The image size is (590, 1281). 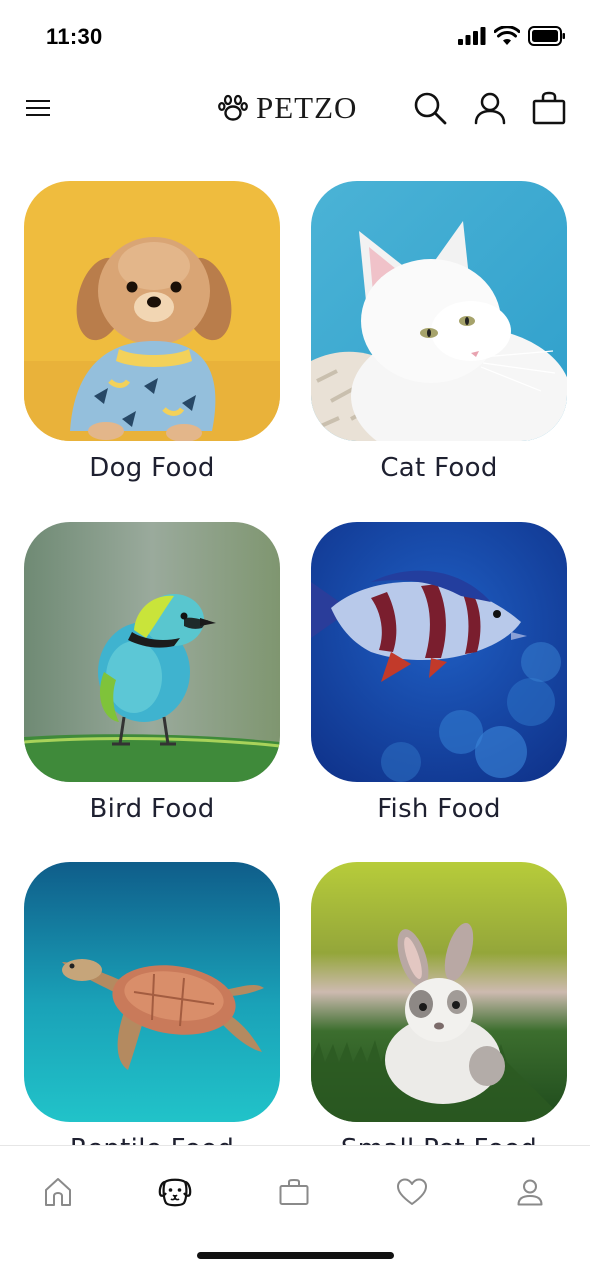 I want to click on home-indicator, so click(x=295, y=1255).